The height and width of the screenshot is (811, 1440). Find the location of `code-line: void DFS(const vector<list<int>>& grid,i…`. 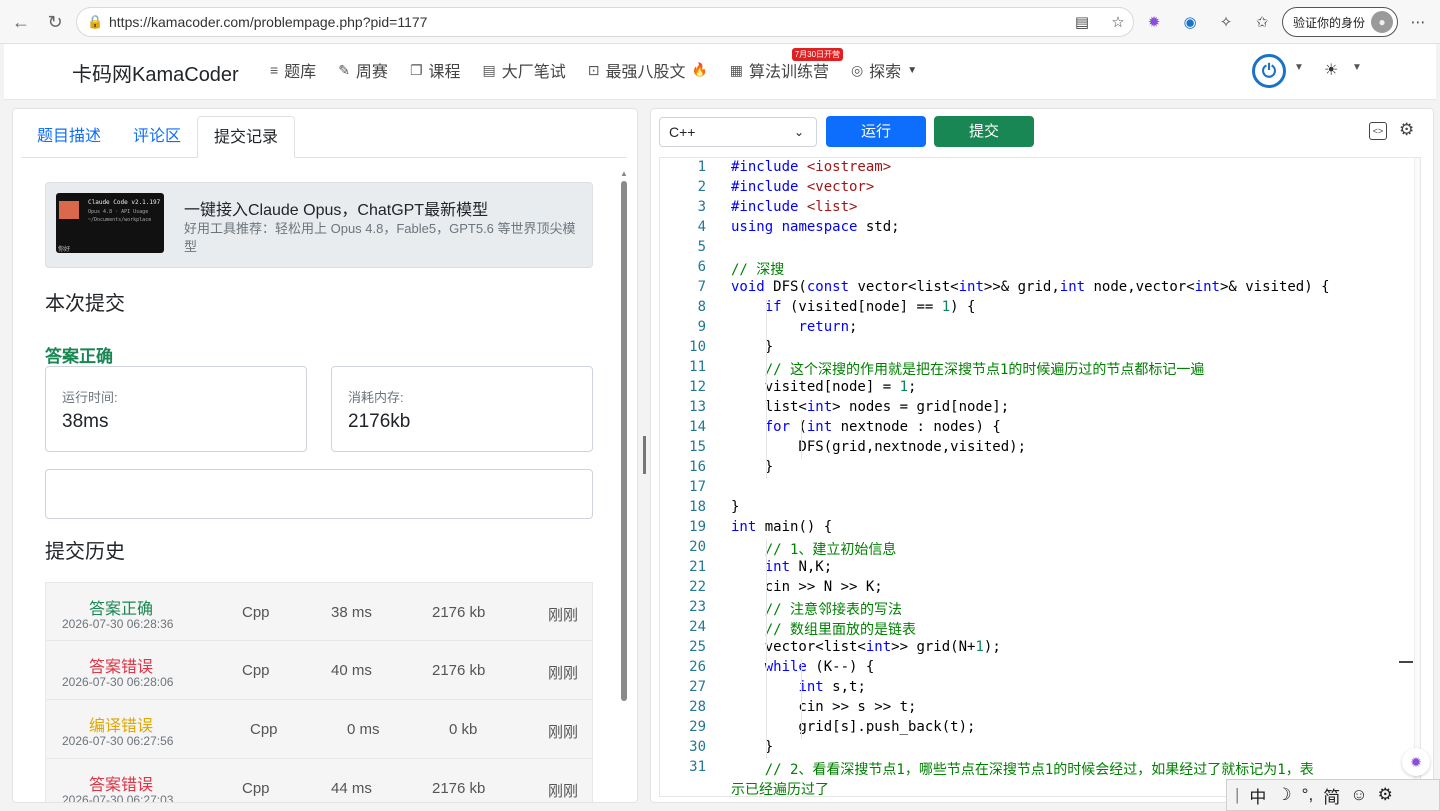

code-line: void DFS(const vector<list<int>>& grid,i… is located at coordinates (1030, 287).